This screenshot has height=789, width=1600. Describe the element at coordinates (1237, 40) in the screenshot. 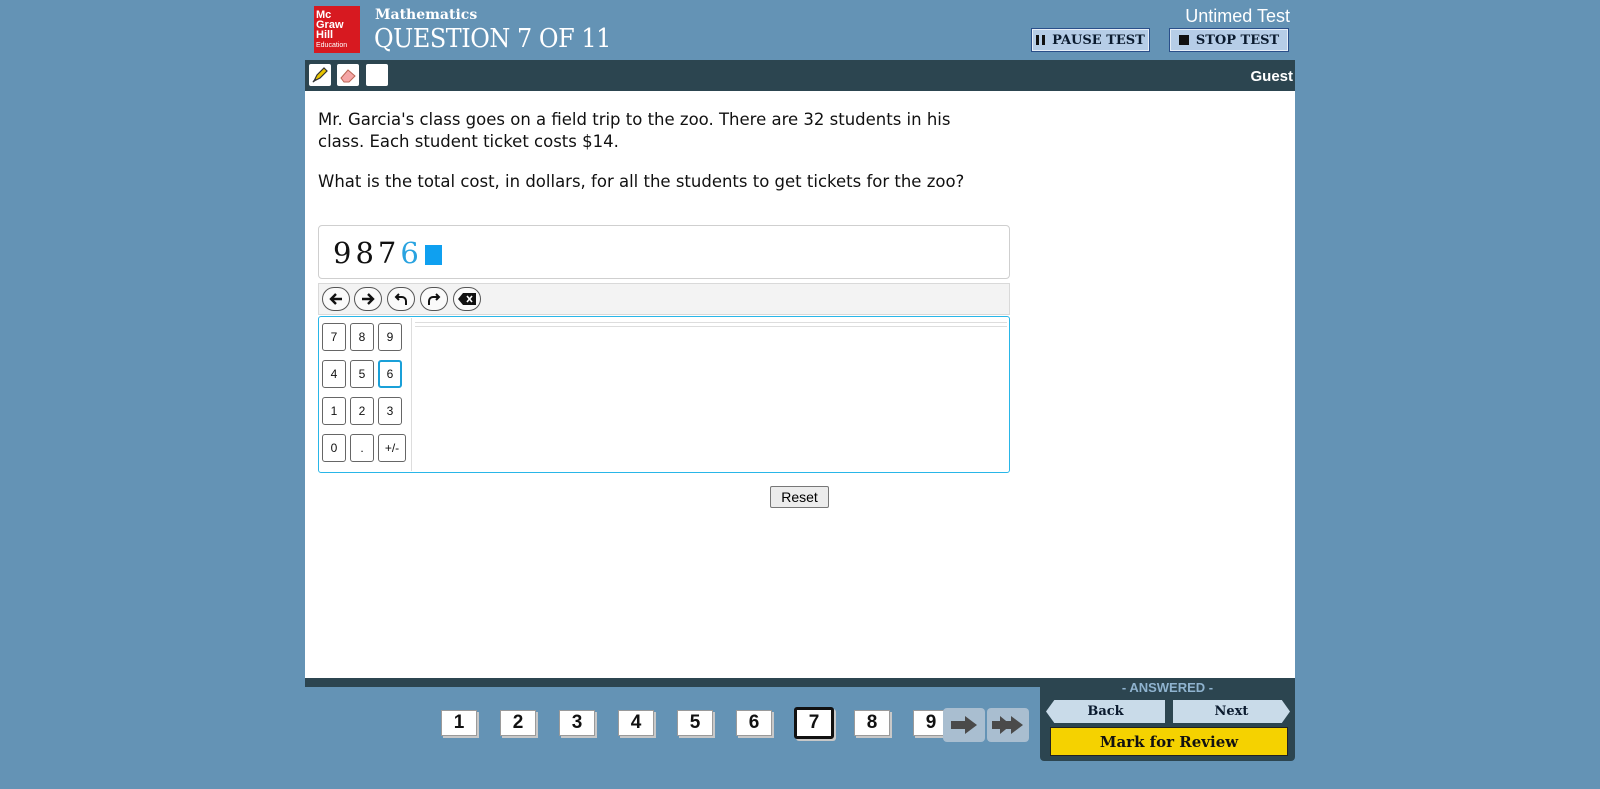

I see `stop-test-label: STOP TEST` at that location.